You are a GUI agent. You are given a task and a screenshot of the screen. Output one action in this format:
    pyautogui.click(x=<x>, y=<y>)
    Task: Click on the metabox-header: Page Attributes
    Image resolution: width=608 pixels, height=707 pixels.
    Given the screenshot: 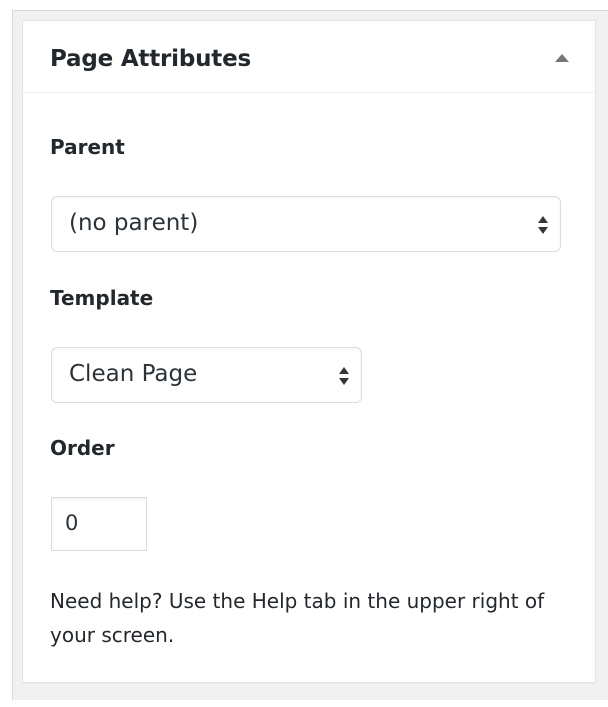 What is the action you would take?
    pyautogui.click(x=309, y=57)
    